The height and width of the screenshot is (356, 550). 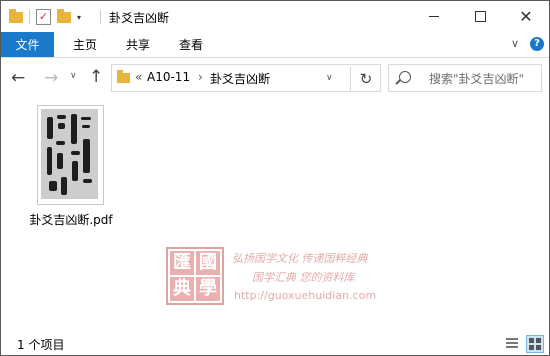 I want to click on window-title: 卦爻吉凶断, so click(x=139, y=18).